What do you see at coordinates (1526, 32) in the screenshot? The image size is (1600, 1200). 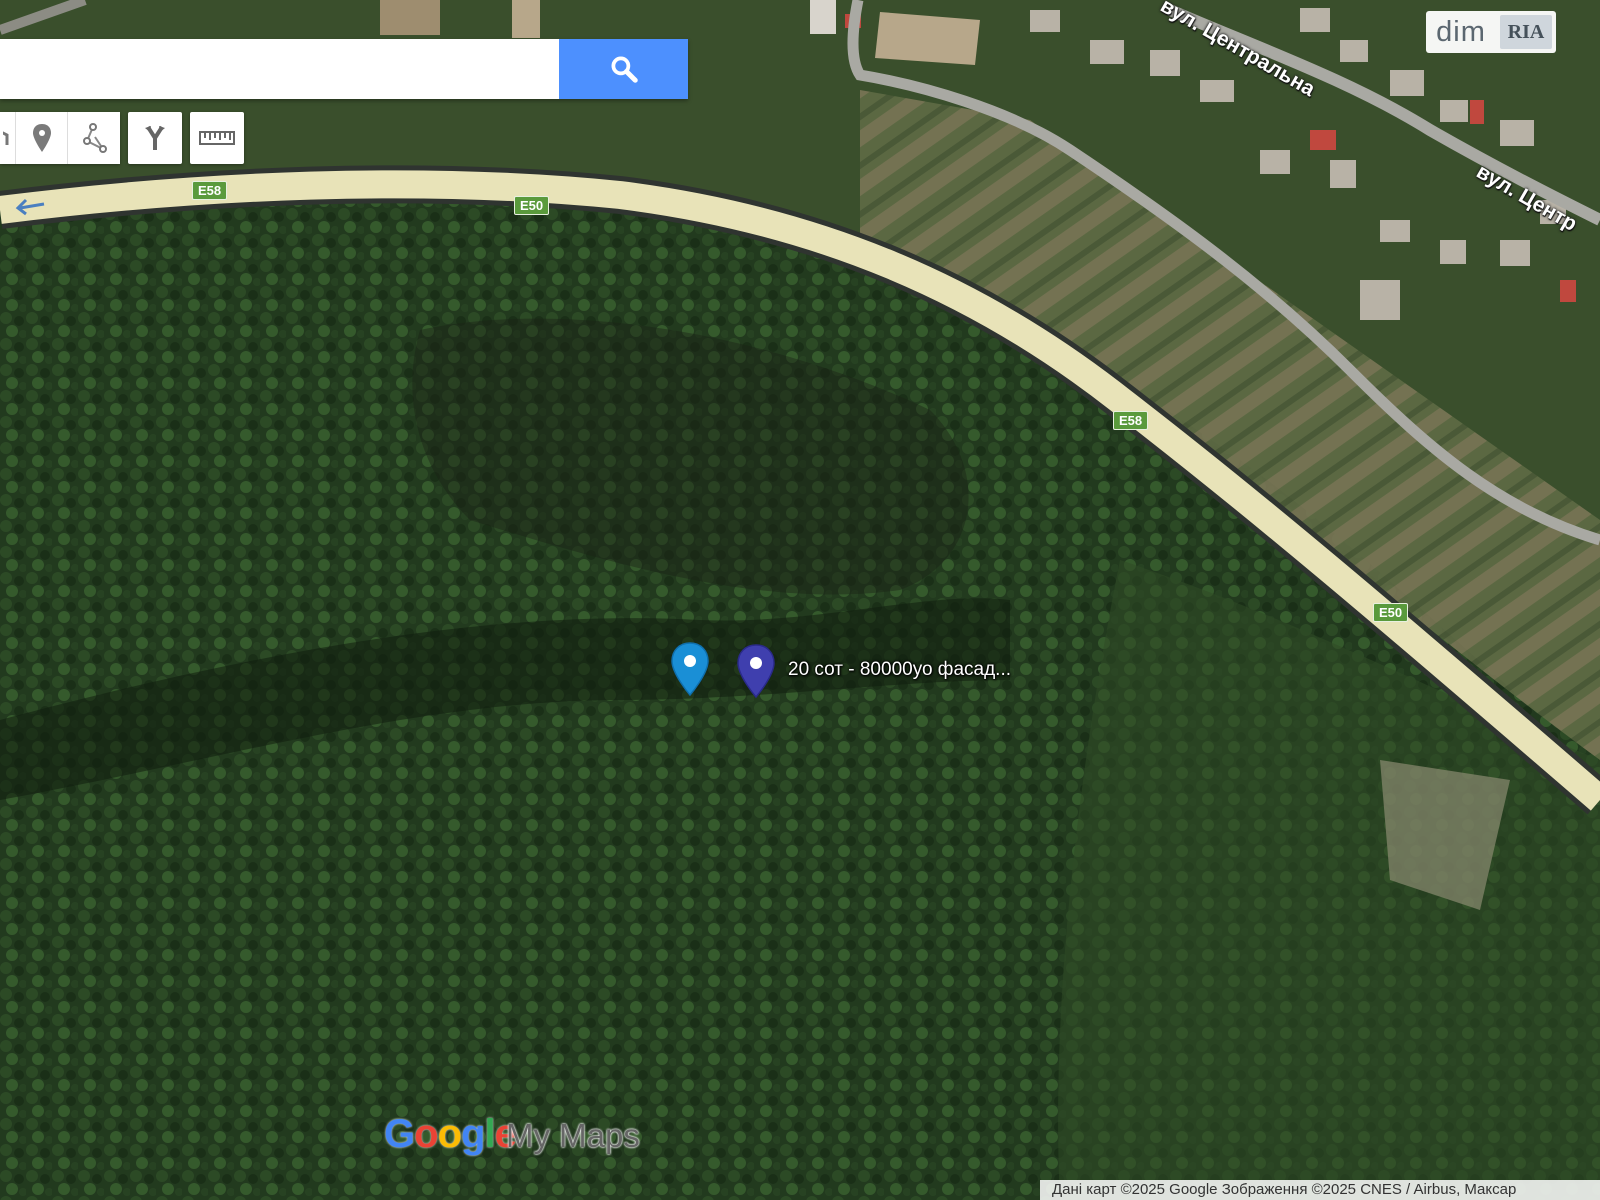 I see `brand-ria-text: RIA` at bounding box center [1526, 32].